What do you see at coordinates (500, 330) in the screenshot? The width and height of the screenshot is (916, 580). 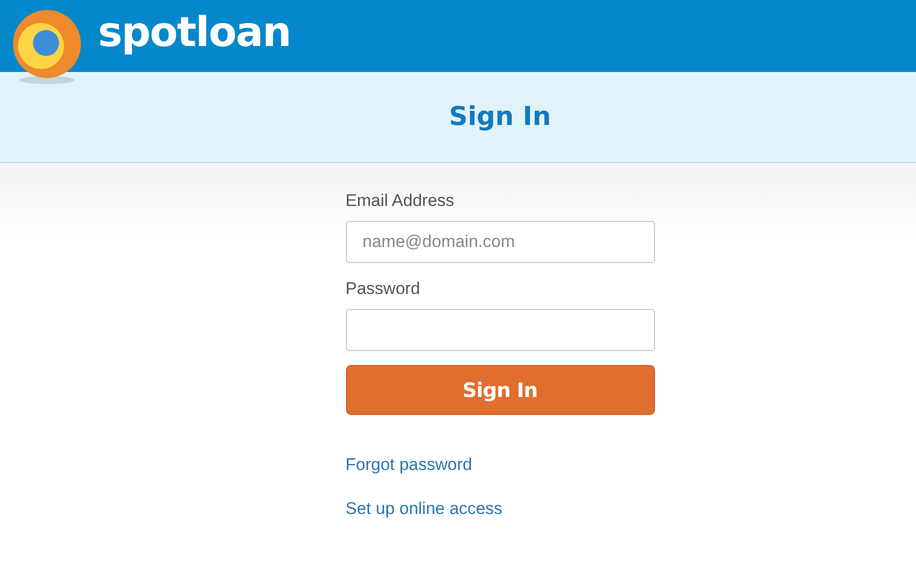 I see `input-field` at bounding box center [500, 330].